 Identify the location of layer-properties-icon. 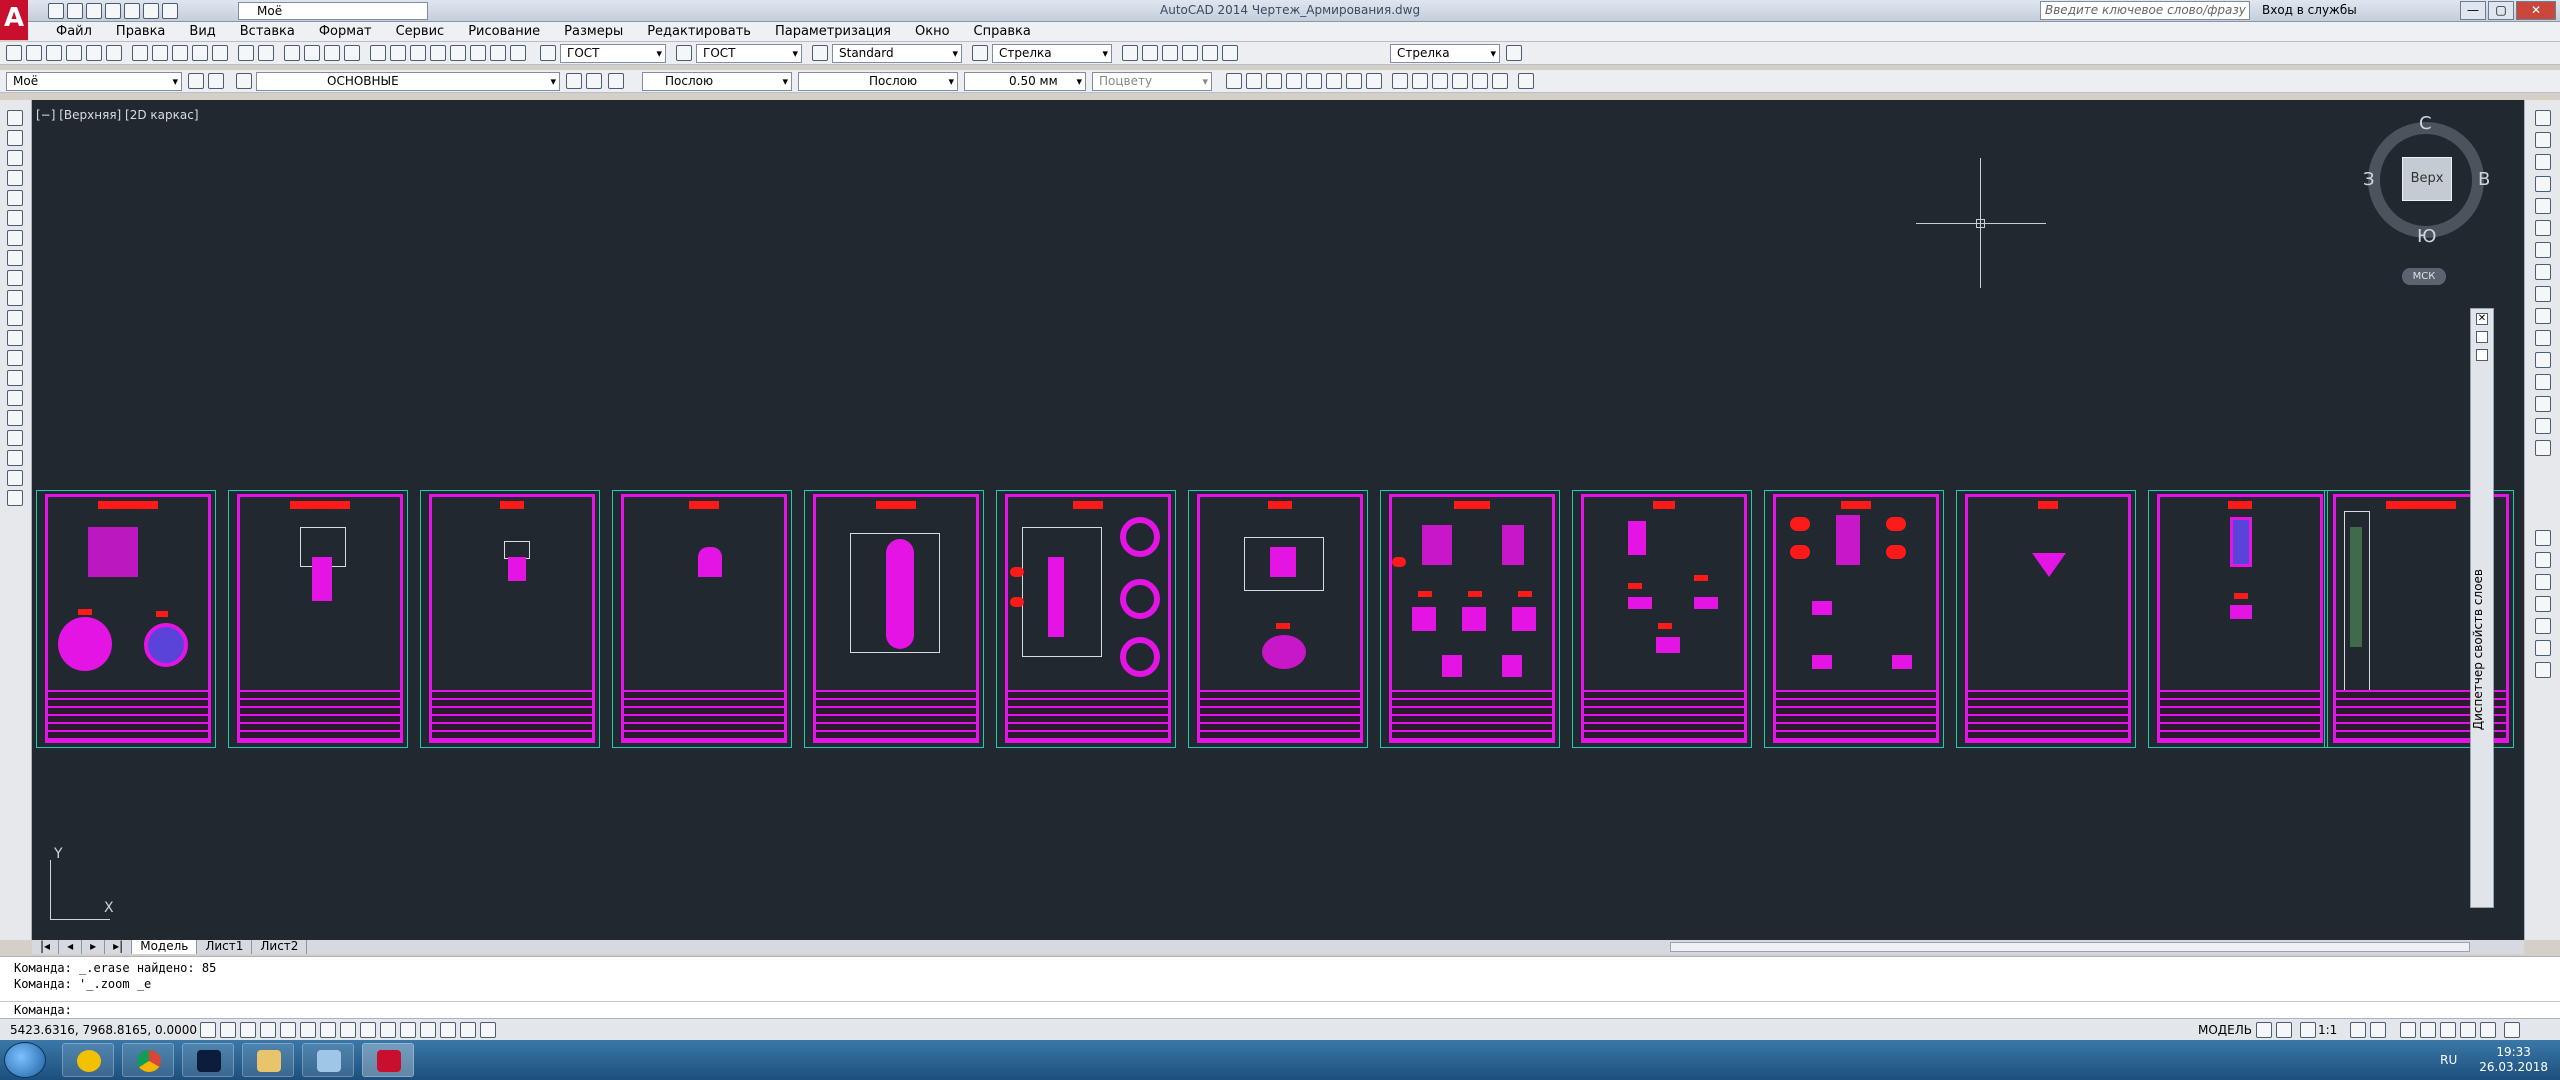
(244, 81).